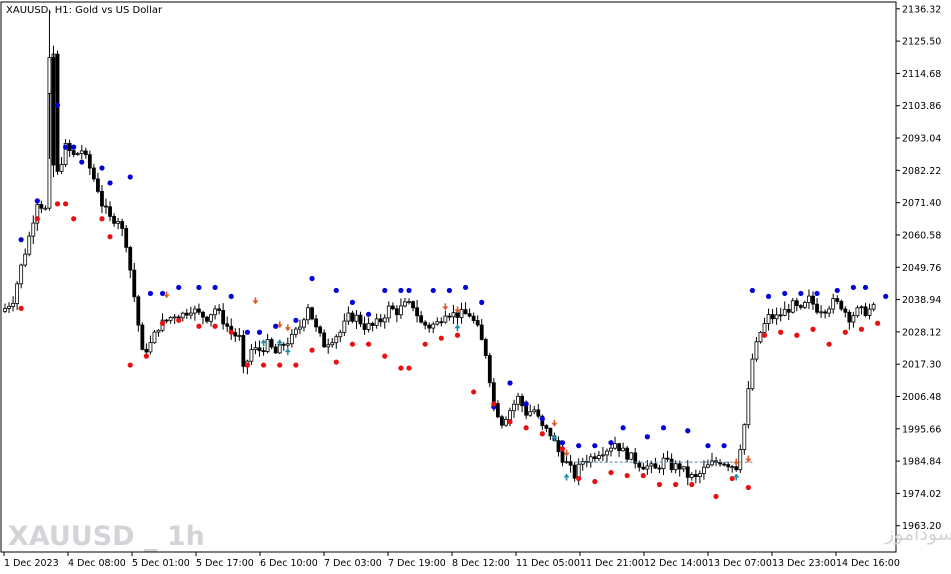 The height and width of the screenshot is (574, 951). Describe the element at coordinates (921, 139) in the screenshot. I see `price-tick-label: 2093.04` at that location.